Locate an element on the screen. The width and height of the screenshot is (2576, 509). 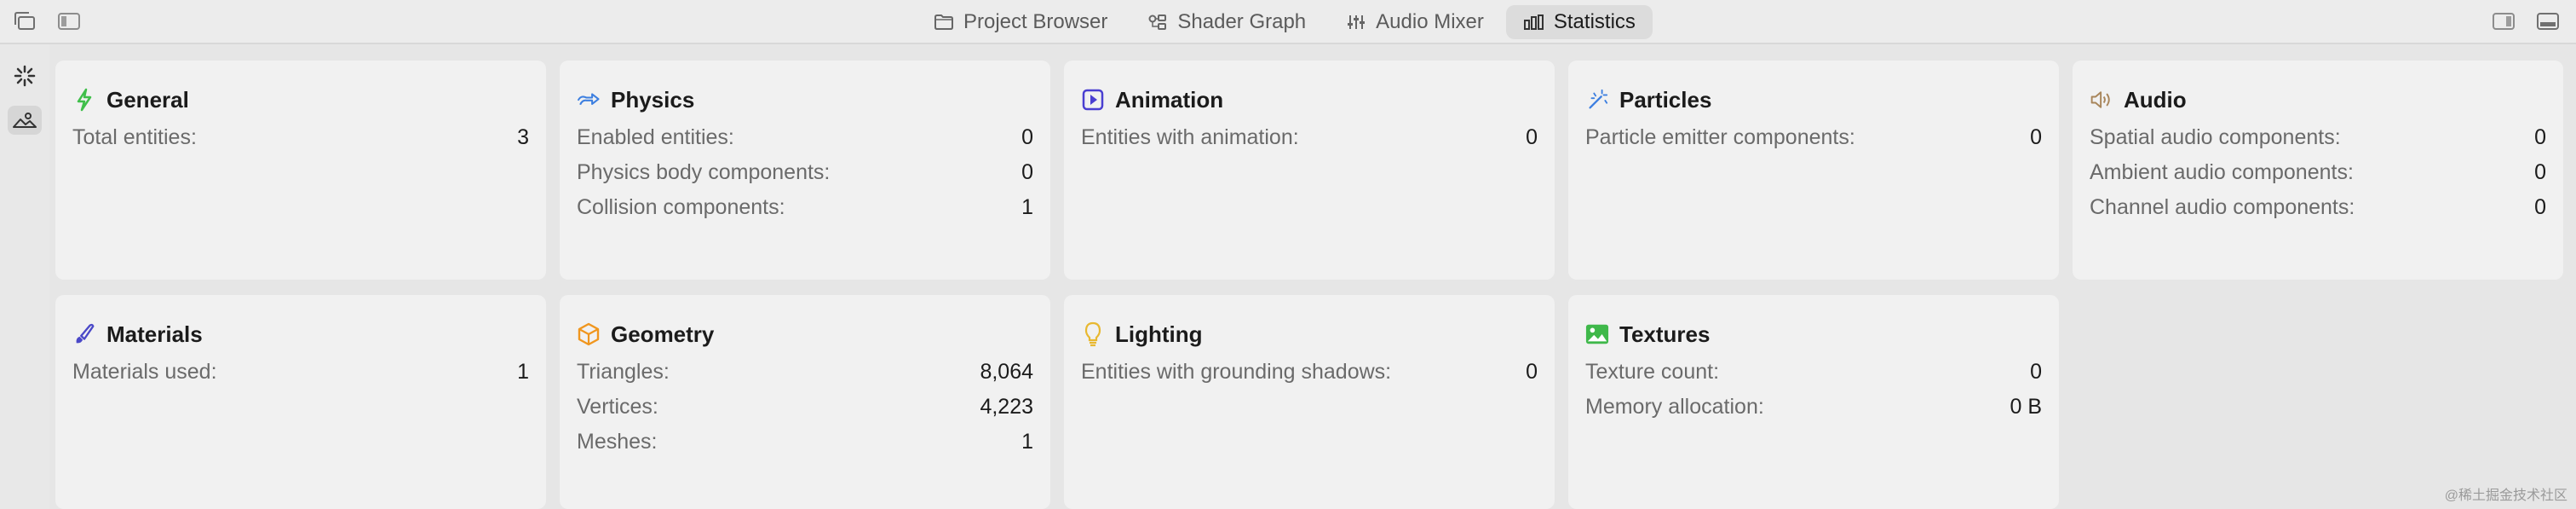
tab-audio-mixer: Audio Mixer is located at coordinates (1415, 22).